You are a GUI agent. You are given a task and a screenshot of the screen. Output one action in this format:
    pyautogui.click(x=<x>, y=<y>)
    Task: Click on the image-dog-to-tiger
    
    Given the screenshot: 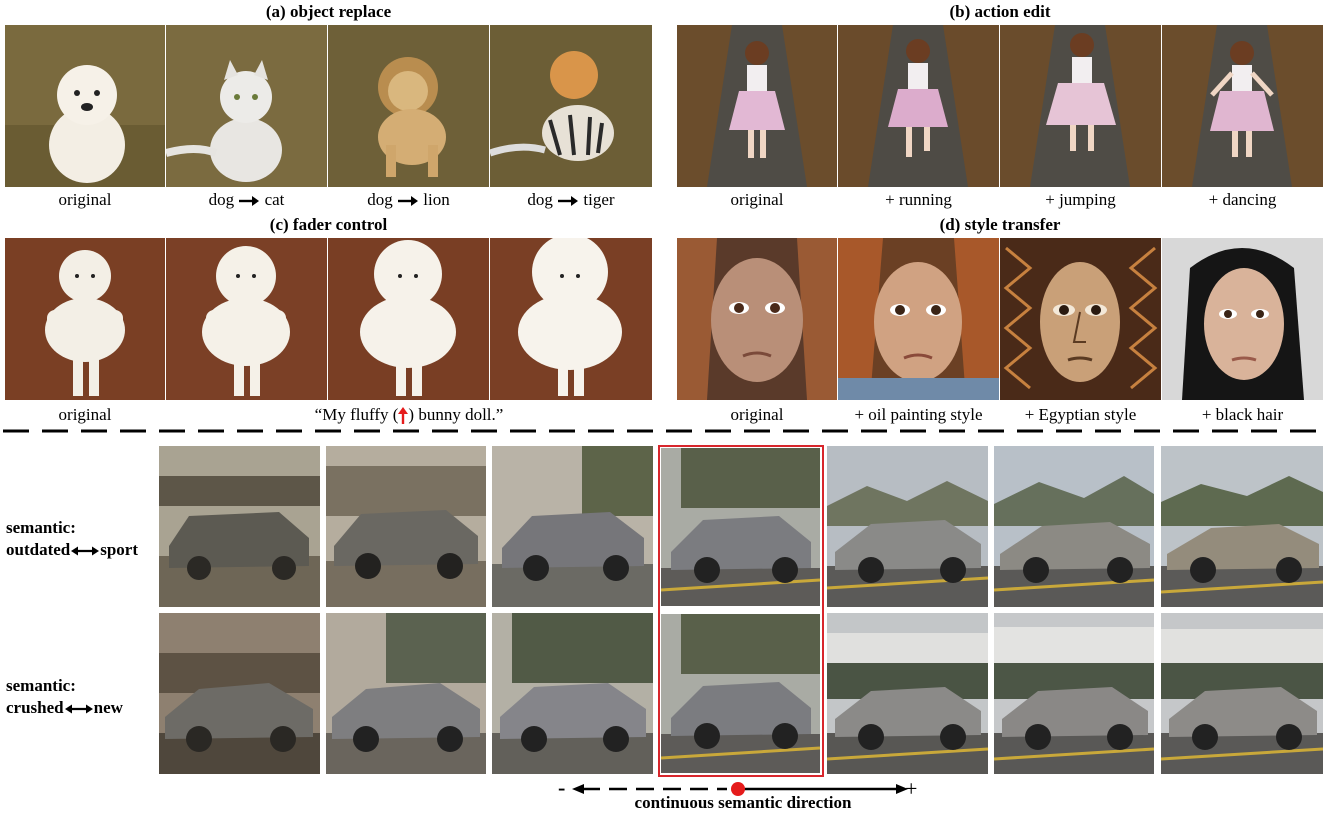 What is the action you would take?
    pyautogui.click(x=571, y=106)
    